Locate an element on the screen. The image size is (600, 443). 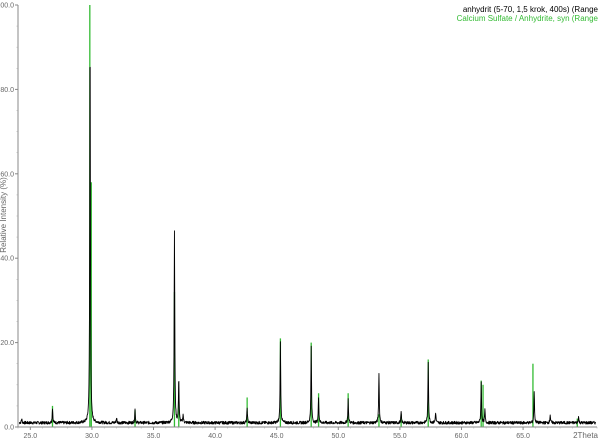
x-tick-label: 30.0 is located at coordinates (92, 436).